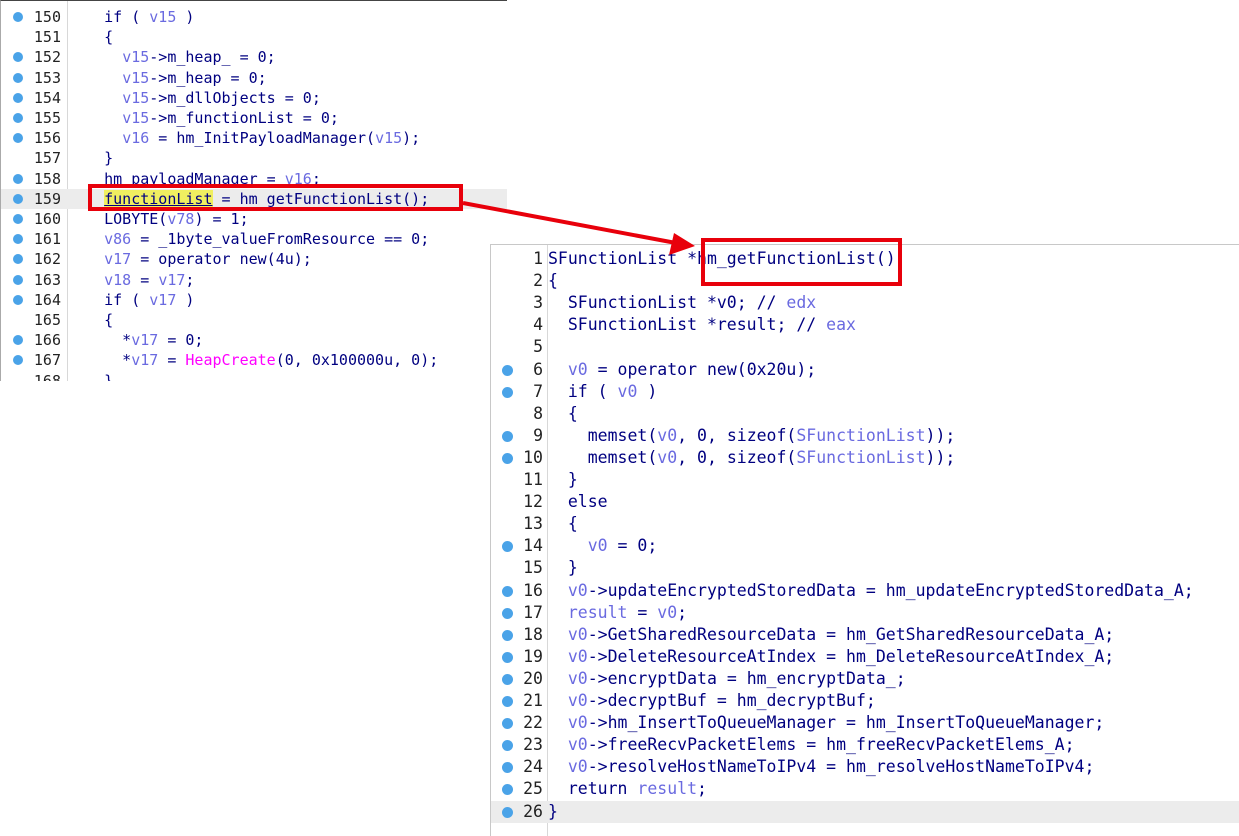 The width and height of the screenshot is (1239, 836). Describe the element at coordinates (203, 118) in the screenshot. I see `code-text: v15->m_functionList = 0;` at that location.